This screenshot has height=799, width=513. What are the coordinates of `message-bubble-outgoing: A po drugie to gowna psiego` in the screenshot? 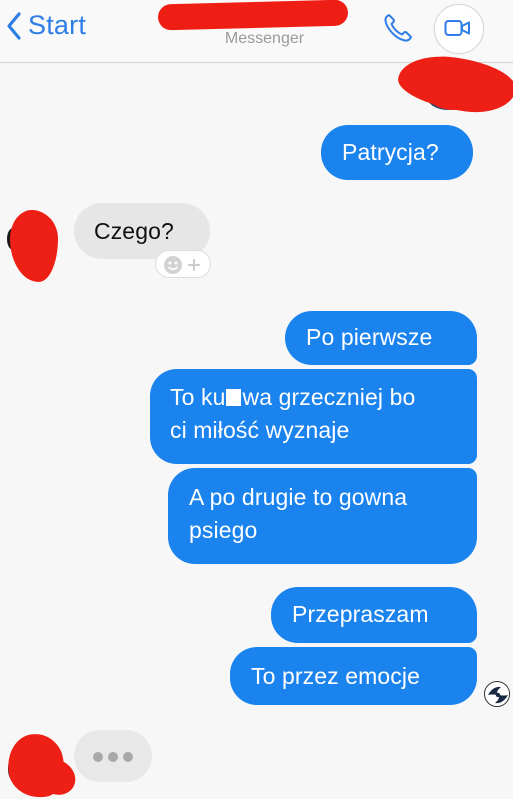 It's located at (322, 516).